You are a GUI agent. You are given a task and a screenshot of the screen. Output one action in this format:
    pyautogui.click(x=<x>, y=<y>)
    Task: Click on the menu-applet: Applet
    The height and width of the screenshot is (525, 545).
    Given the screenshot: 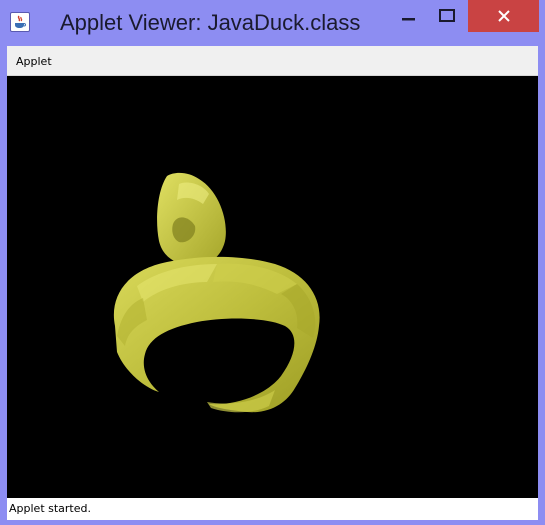 What is the action you would take?
    pyautogui.click(x=34, y=61)
    